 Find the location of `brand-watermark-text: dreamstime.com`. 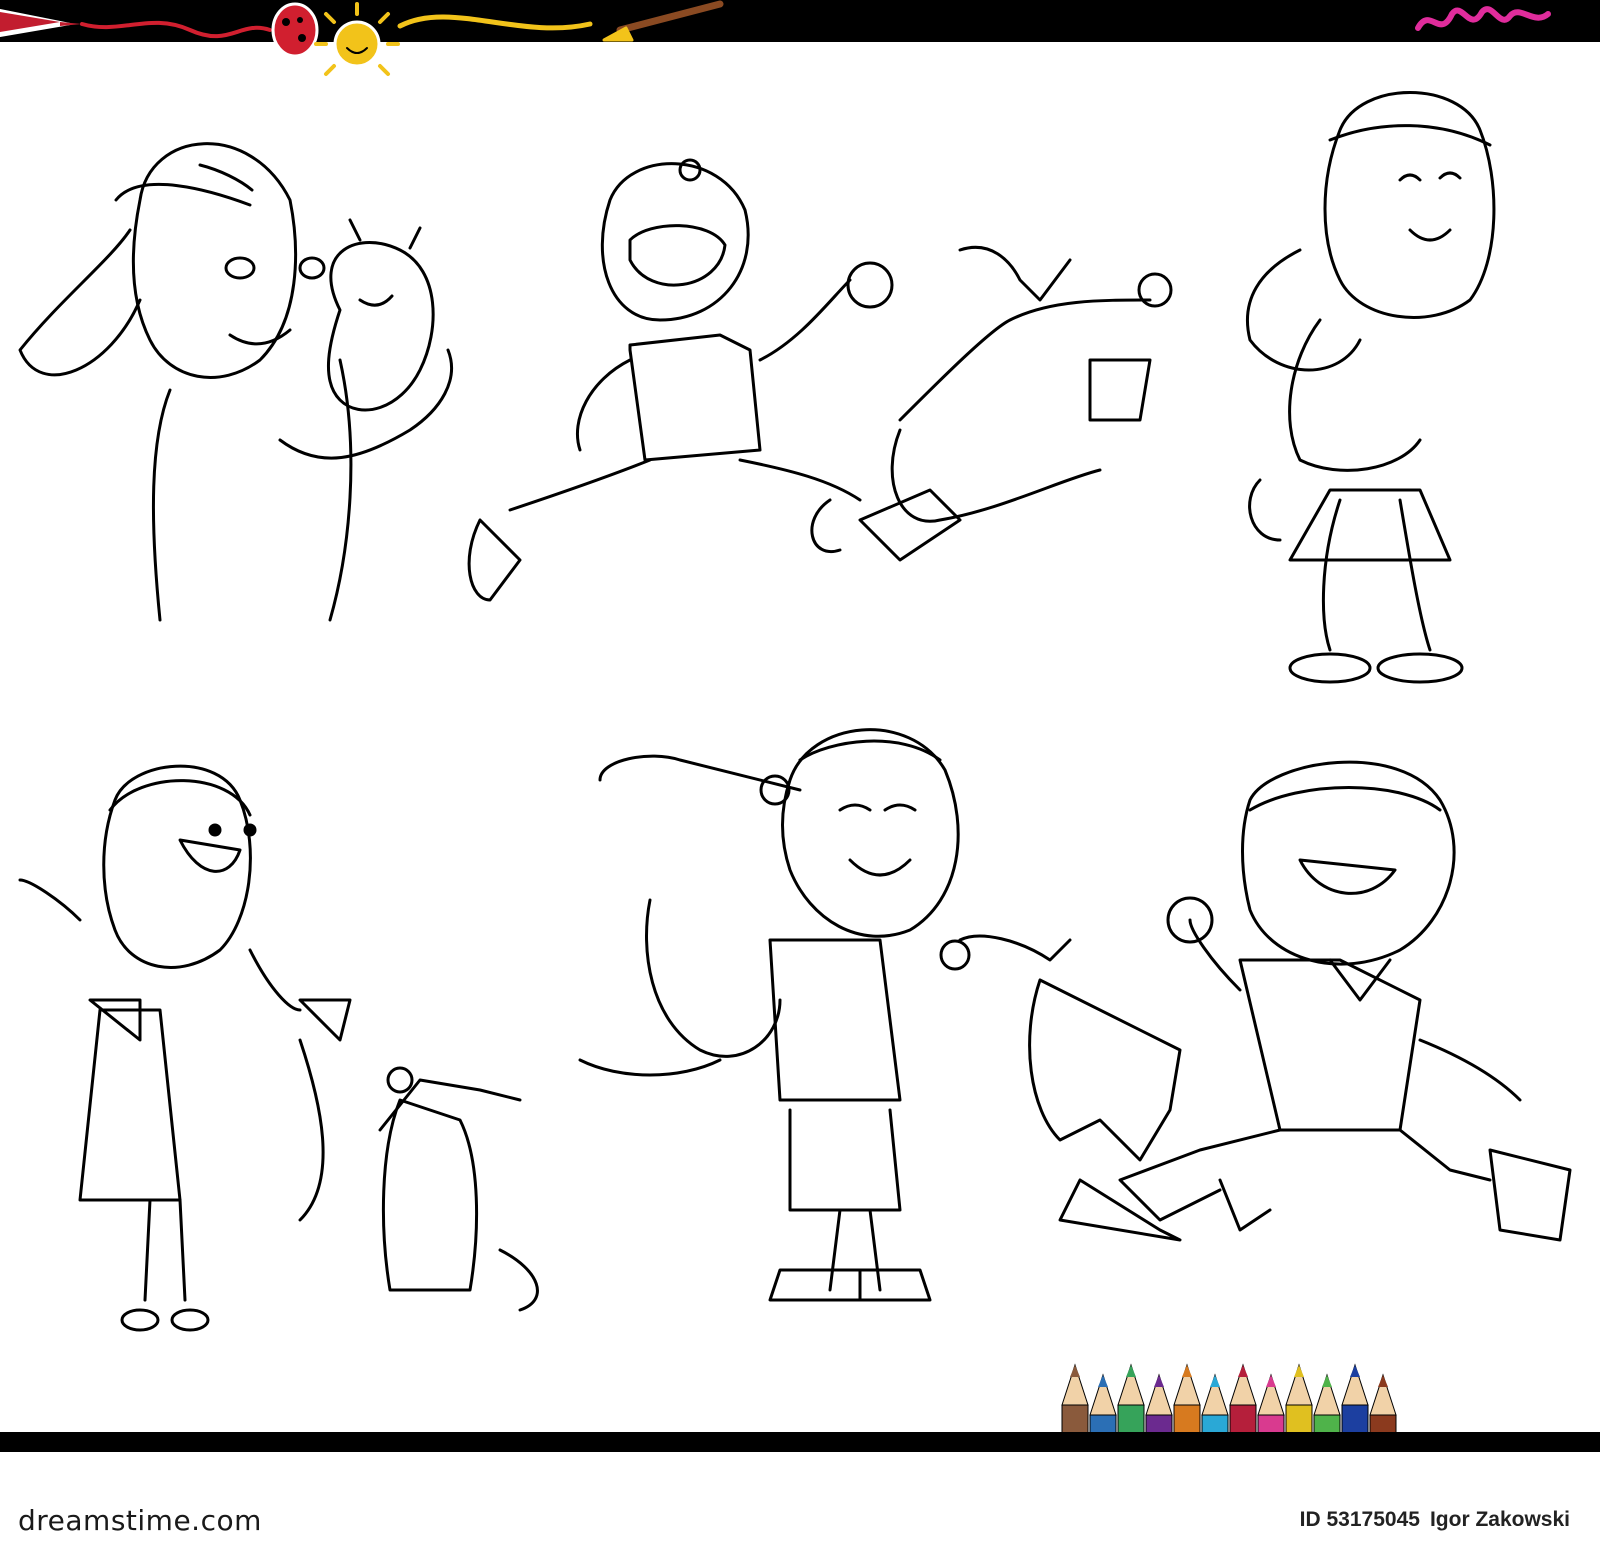

brand-watermark-text: dreamstime.com is located at coordinates (140, 1520).